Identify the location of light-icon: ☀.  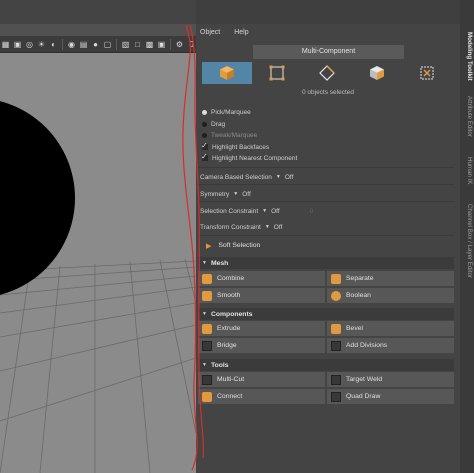
(41, 44).